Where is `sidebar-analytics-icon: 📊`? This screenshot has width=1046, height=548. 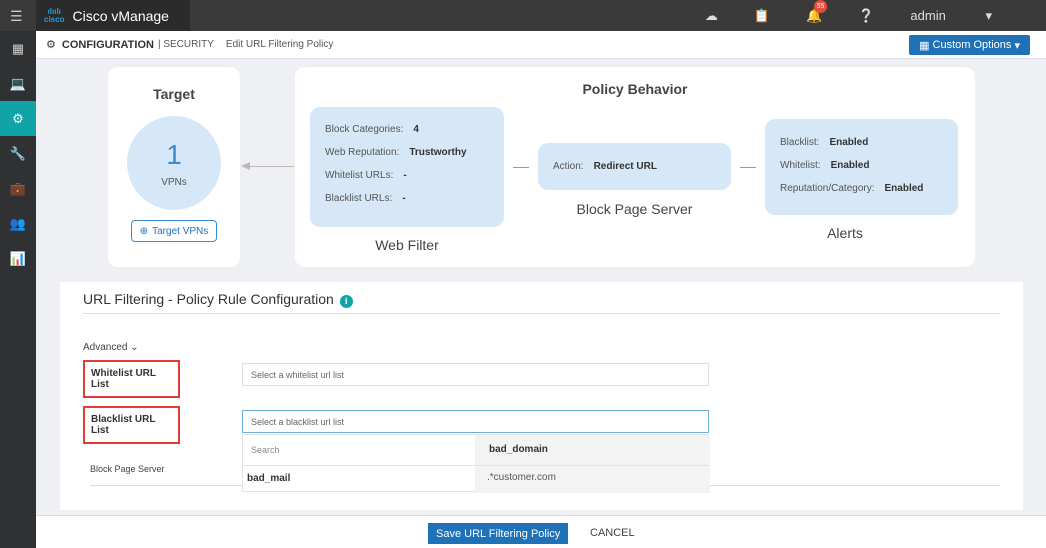
sidebar-analytics-icon: 📊 is located at coordinates (18, 258).